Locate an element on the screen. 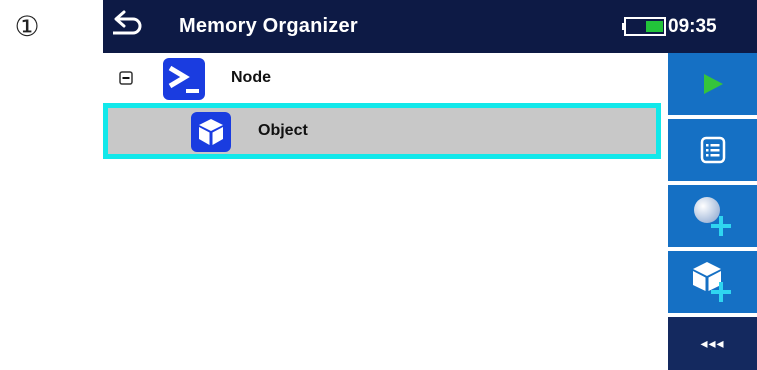 This screenshot has height=370, width=757. title-bar: Memory Organizer 09:35 is located at coordinates (430, 26).